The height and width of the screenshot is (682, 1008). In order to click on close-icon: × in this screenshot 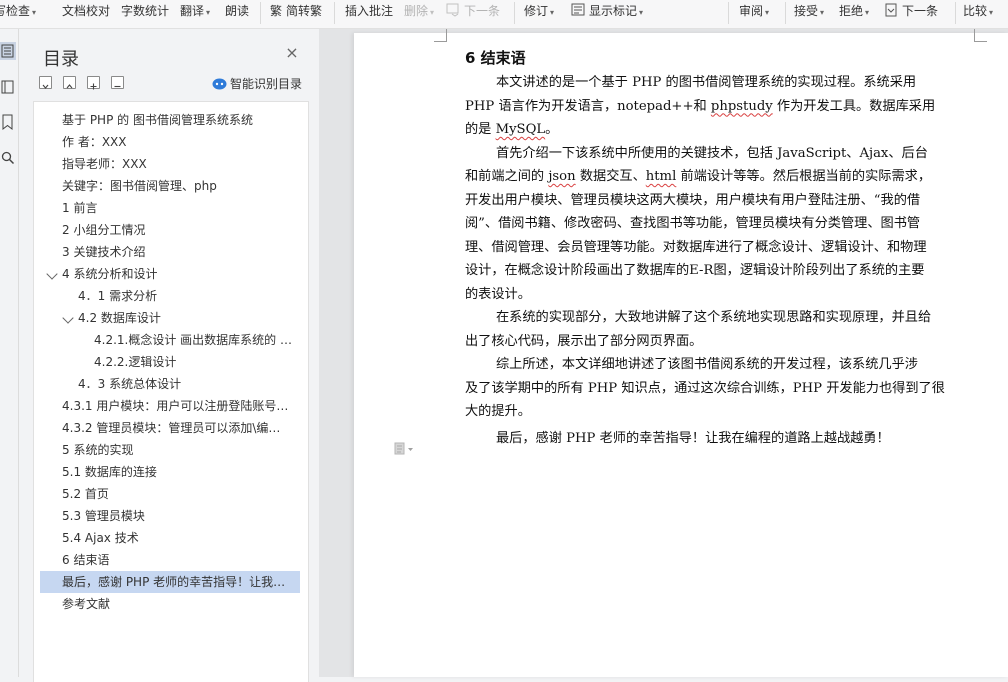, I will do `click(292, 53)`.